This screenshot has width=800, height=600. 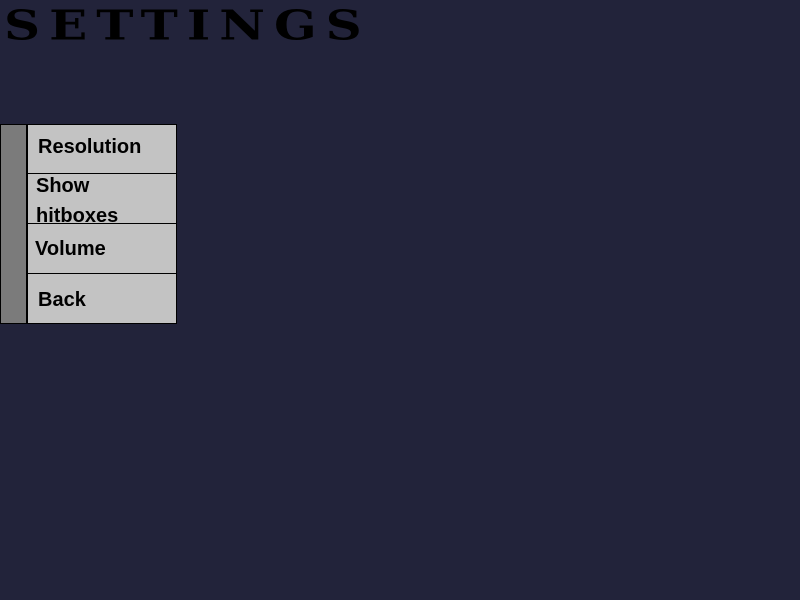 I want to click on show-hitboxes-button-label: Show hitboxes, so click(x=77, y=199).